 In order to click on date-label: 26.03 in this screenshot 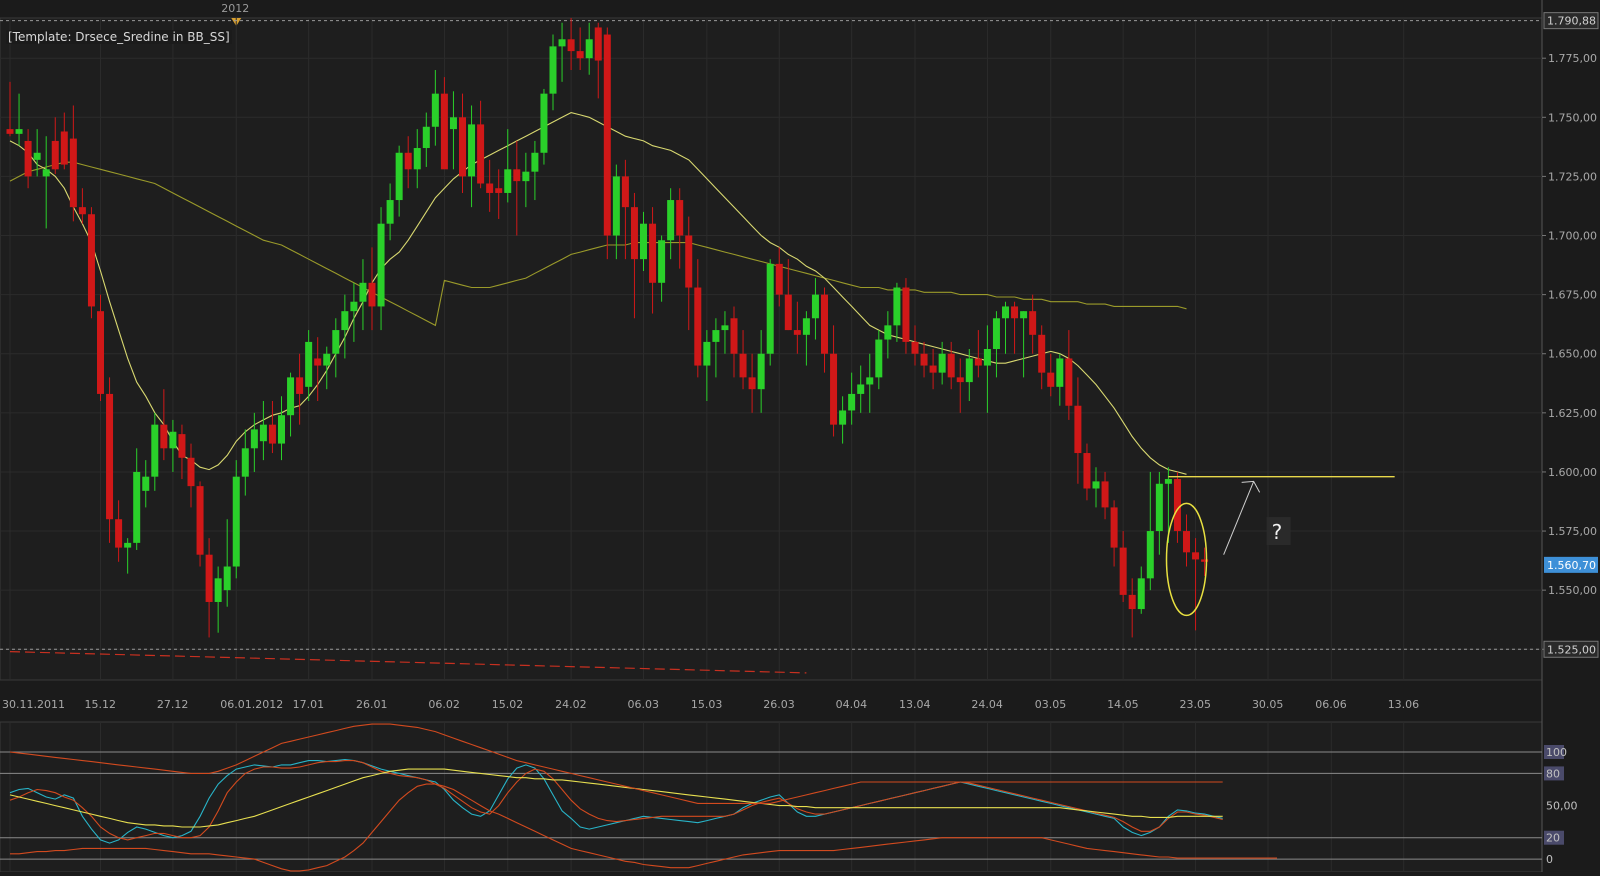, I will do `click(779, 704)`.